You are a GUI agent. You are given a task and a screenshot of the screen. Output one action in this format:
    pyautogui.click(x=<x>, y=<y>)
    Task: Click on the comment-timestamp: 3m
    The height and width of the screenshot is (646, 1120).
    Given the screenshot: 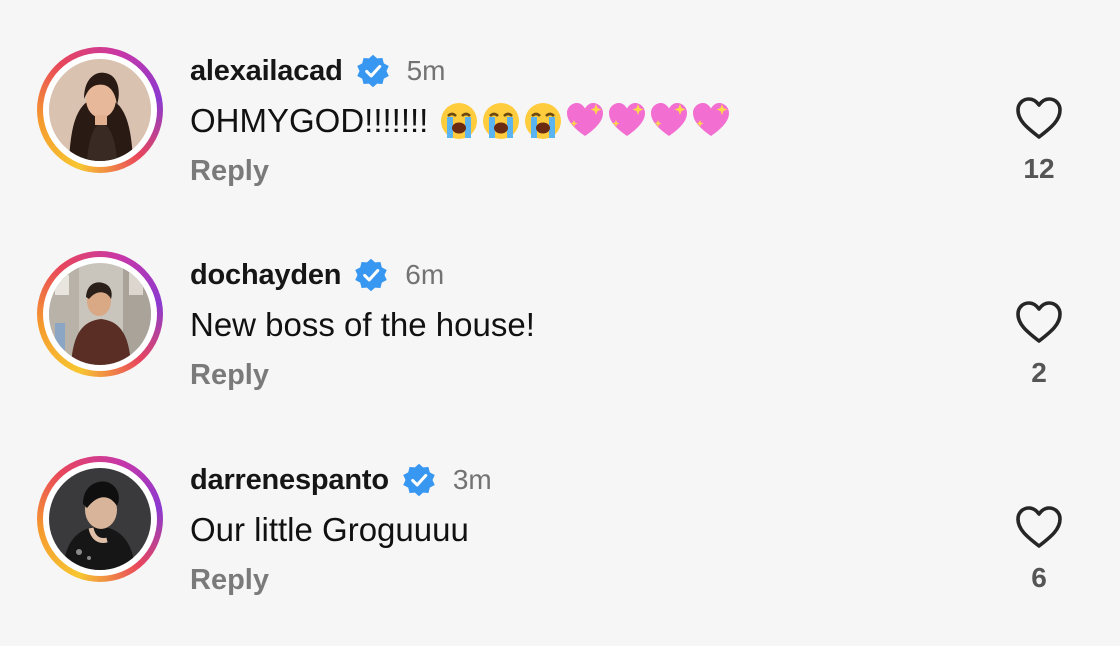 What is the action you would take?
    pyautogui.click(x=472, y=479)
    